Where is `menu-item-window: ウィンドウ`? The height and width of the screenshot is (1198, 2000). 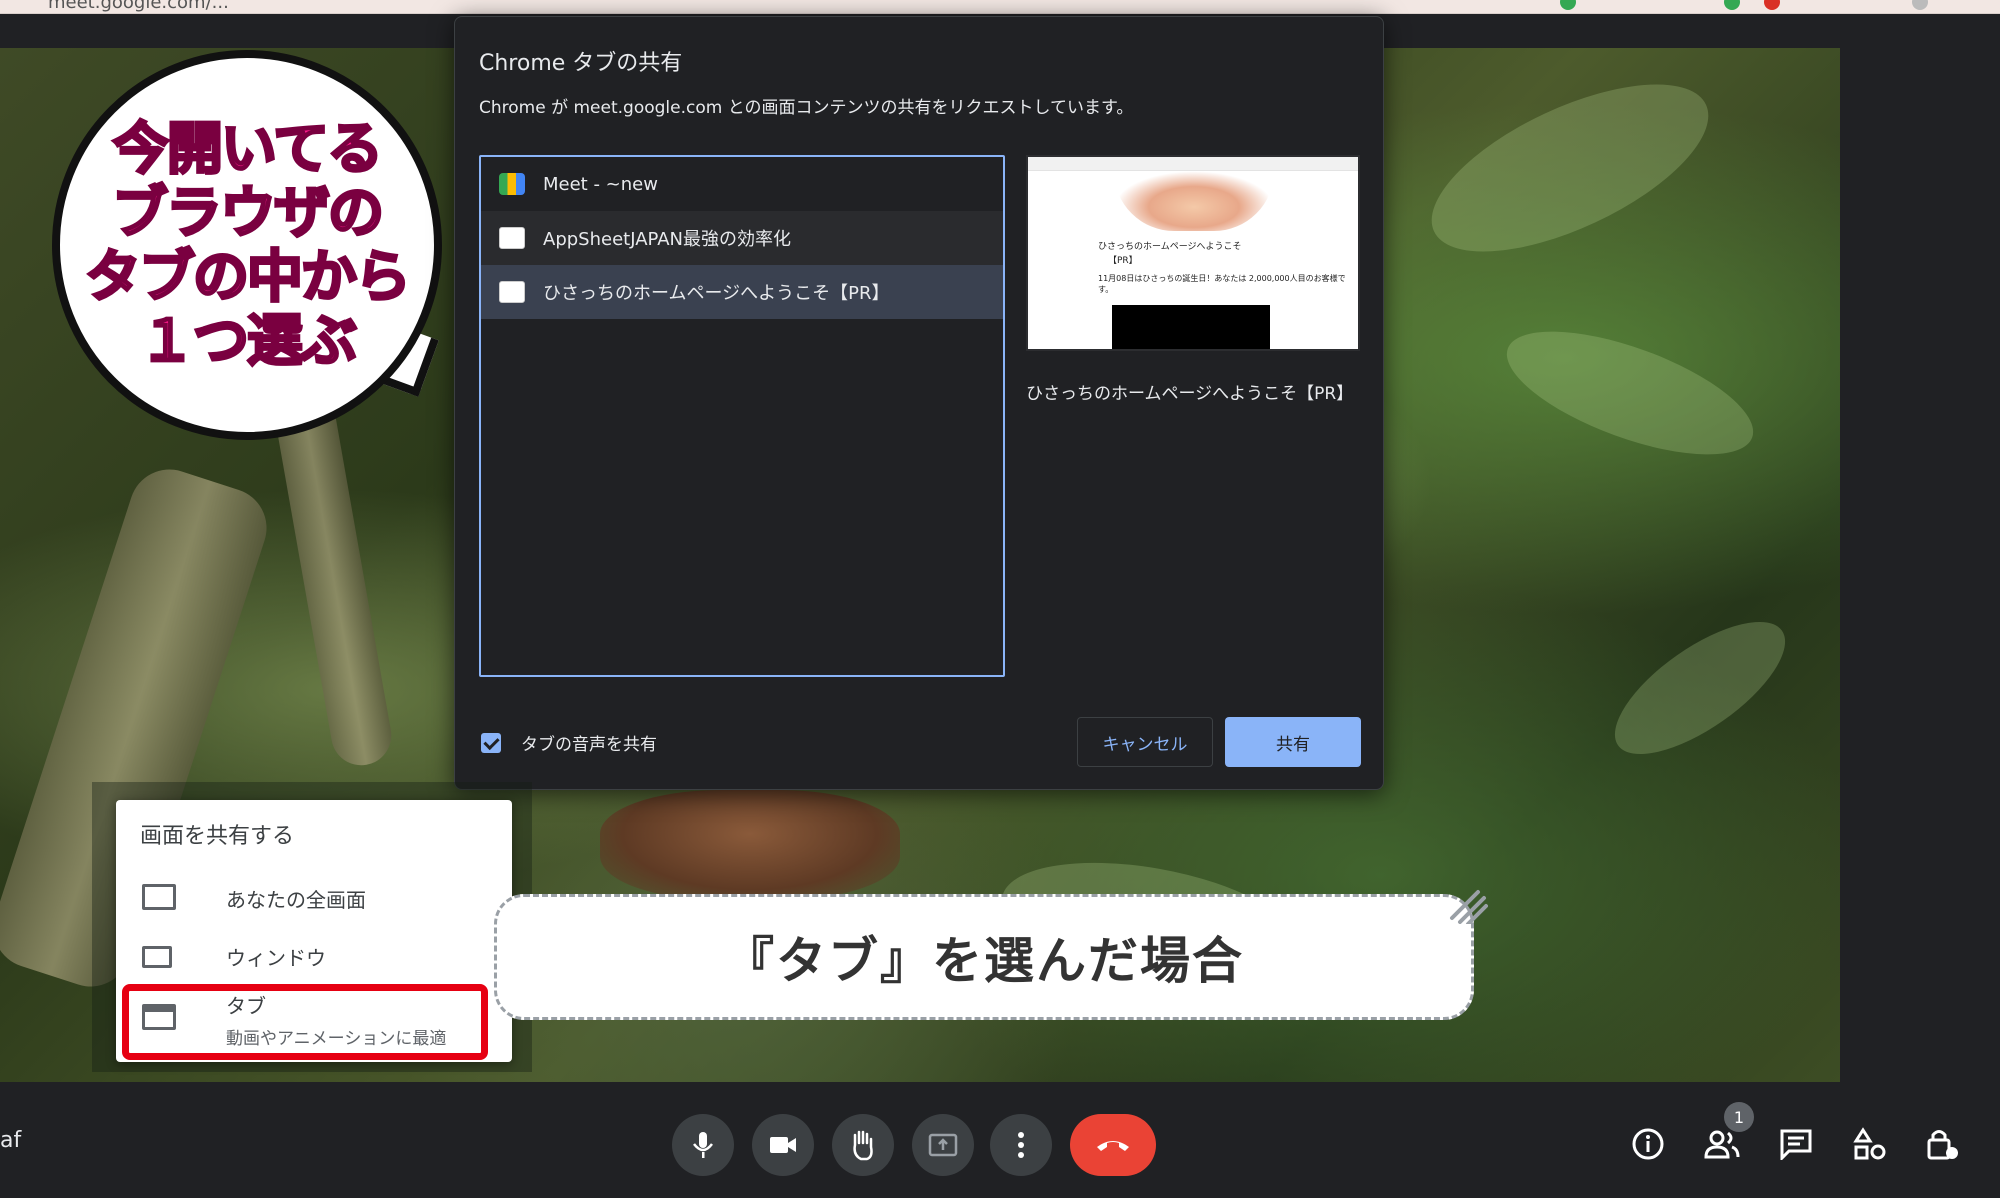
menu-item-window: ウィンドウ is located at coordinates (314, 958).